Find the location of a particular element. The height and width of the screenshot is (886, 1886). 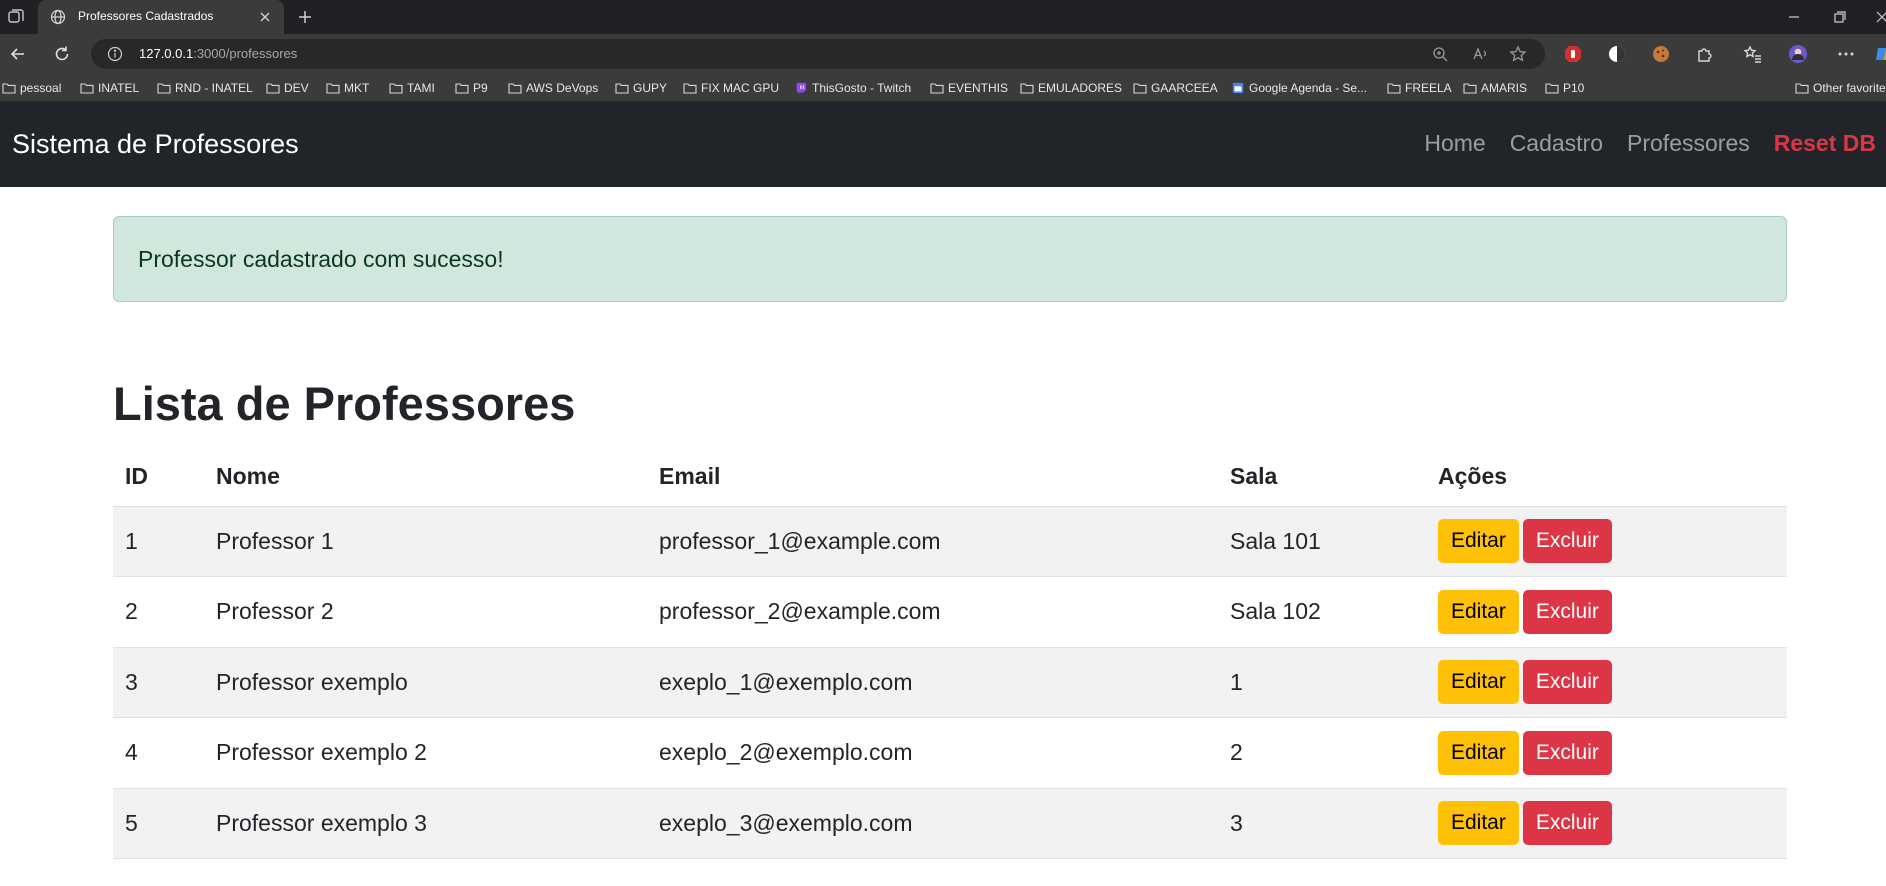

zoom-icon is located at coordinates (1440, 54).